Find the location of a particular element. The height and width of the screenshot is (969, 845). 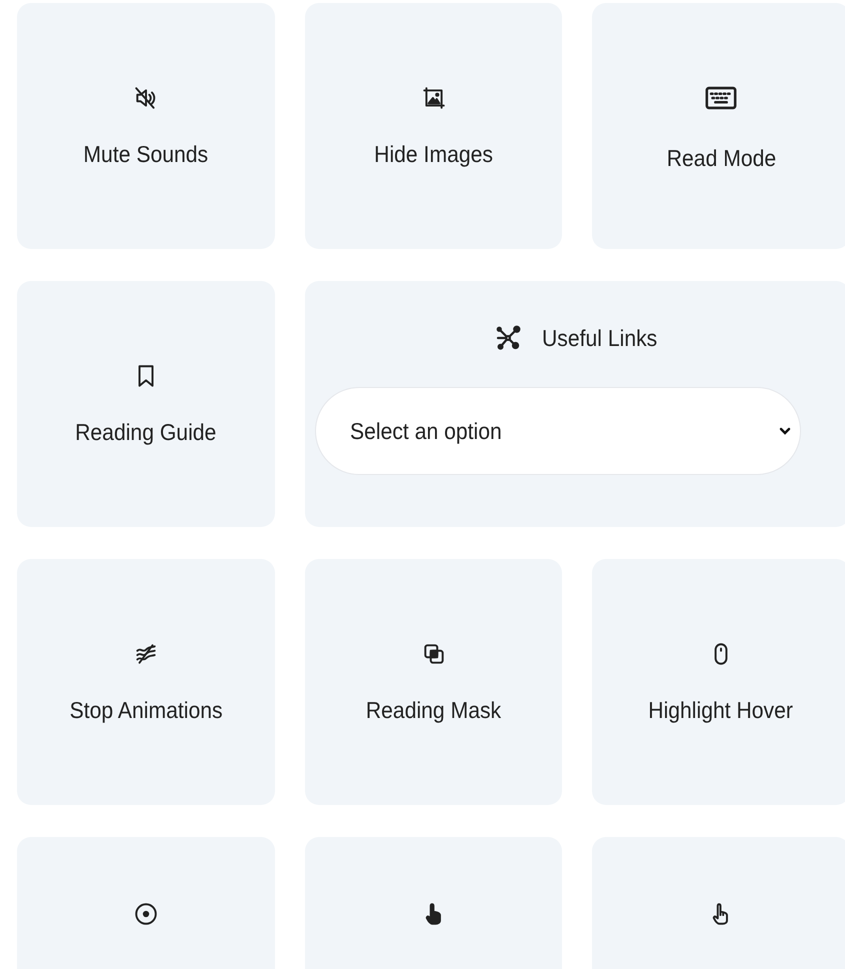

card-label: Reading Mask is located at coordinates (434, 710).